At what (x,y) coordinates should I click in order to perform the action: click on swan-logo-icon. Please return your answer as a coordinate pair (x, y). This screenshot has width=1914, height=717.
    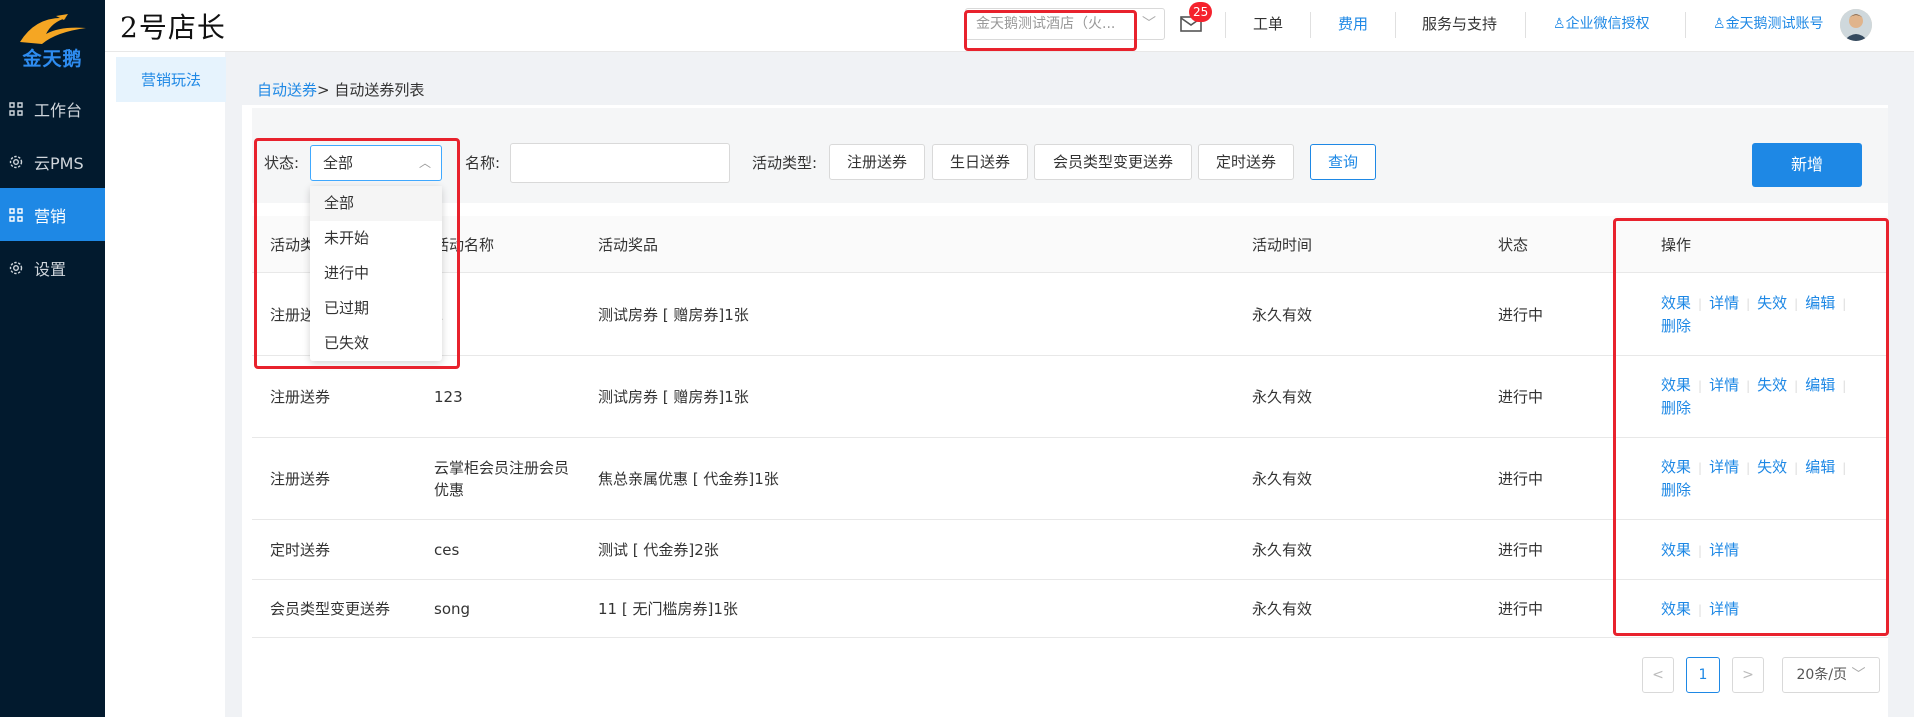
    Looking at the image, I should click on (52, 28).